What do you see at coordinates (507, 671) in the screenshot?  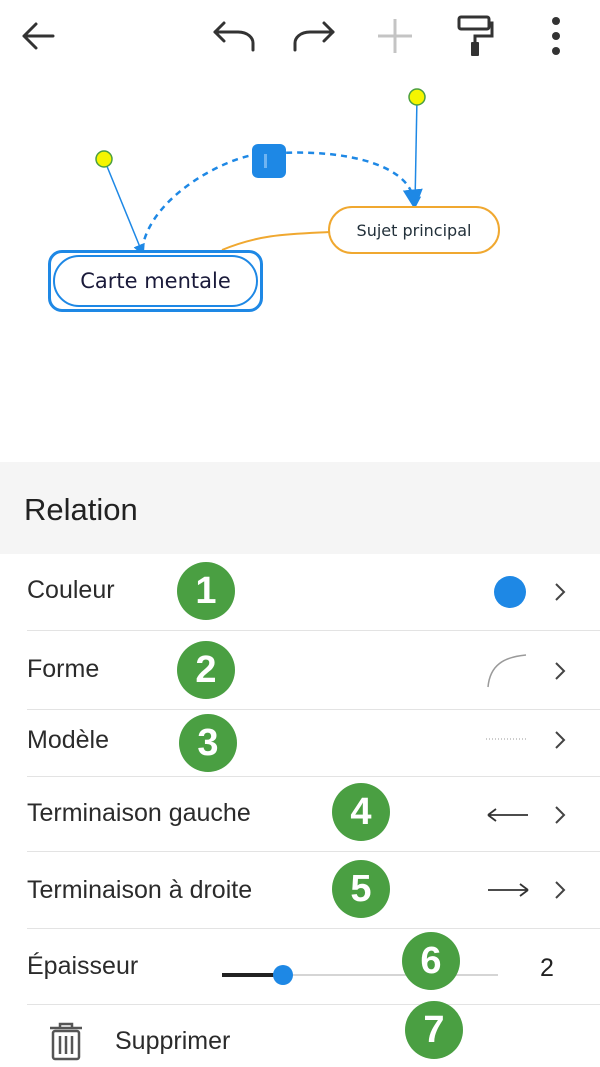 I see `curve-shape-icon` at bounding box center [507, 671].